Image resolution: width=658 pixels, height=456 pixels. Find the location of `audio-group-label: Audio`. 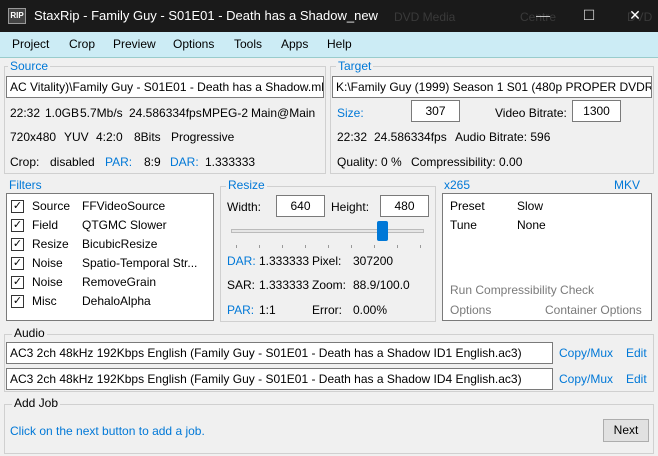

audio-group-label: Audio is located at coordinates (29, 333).